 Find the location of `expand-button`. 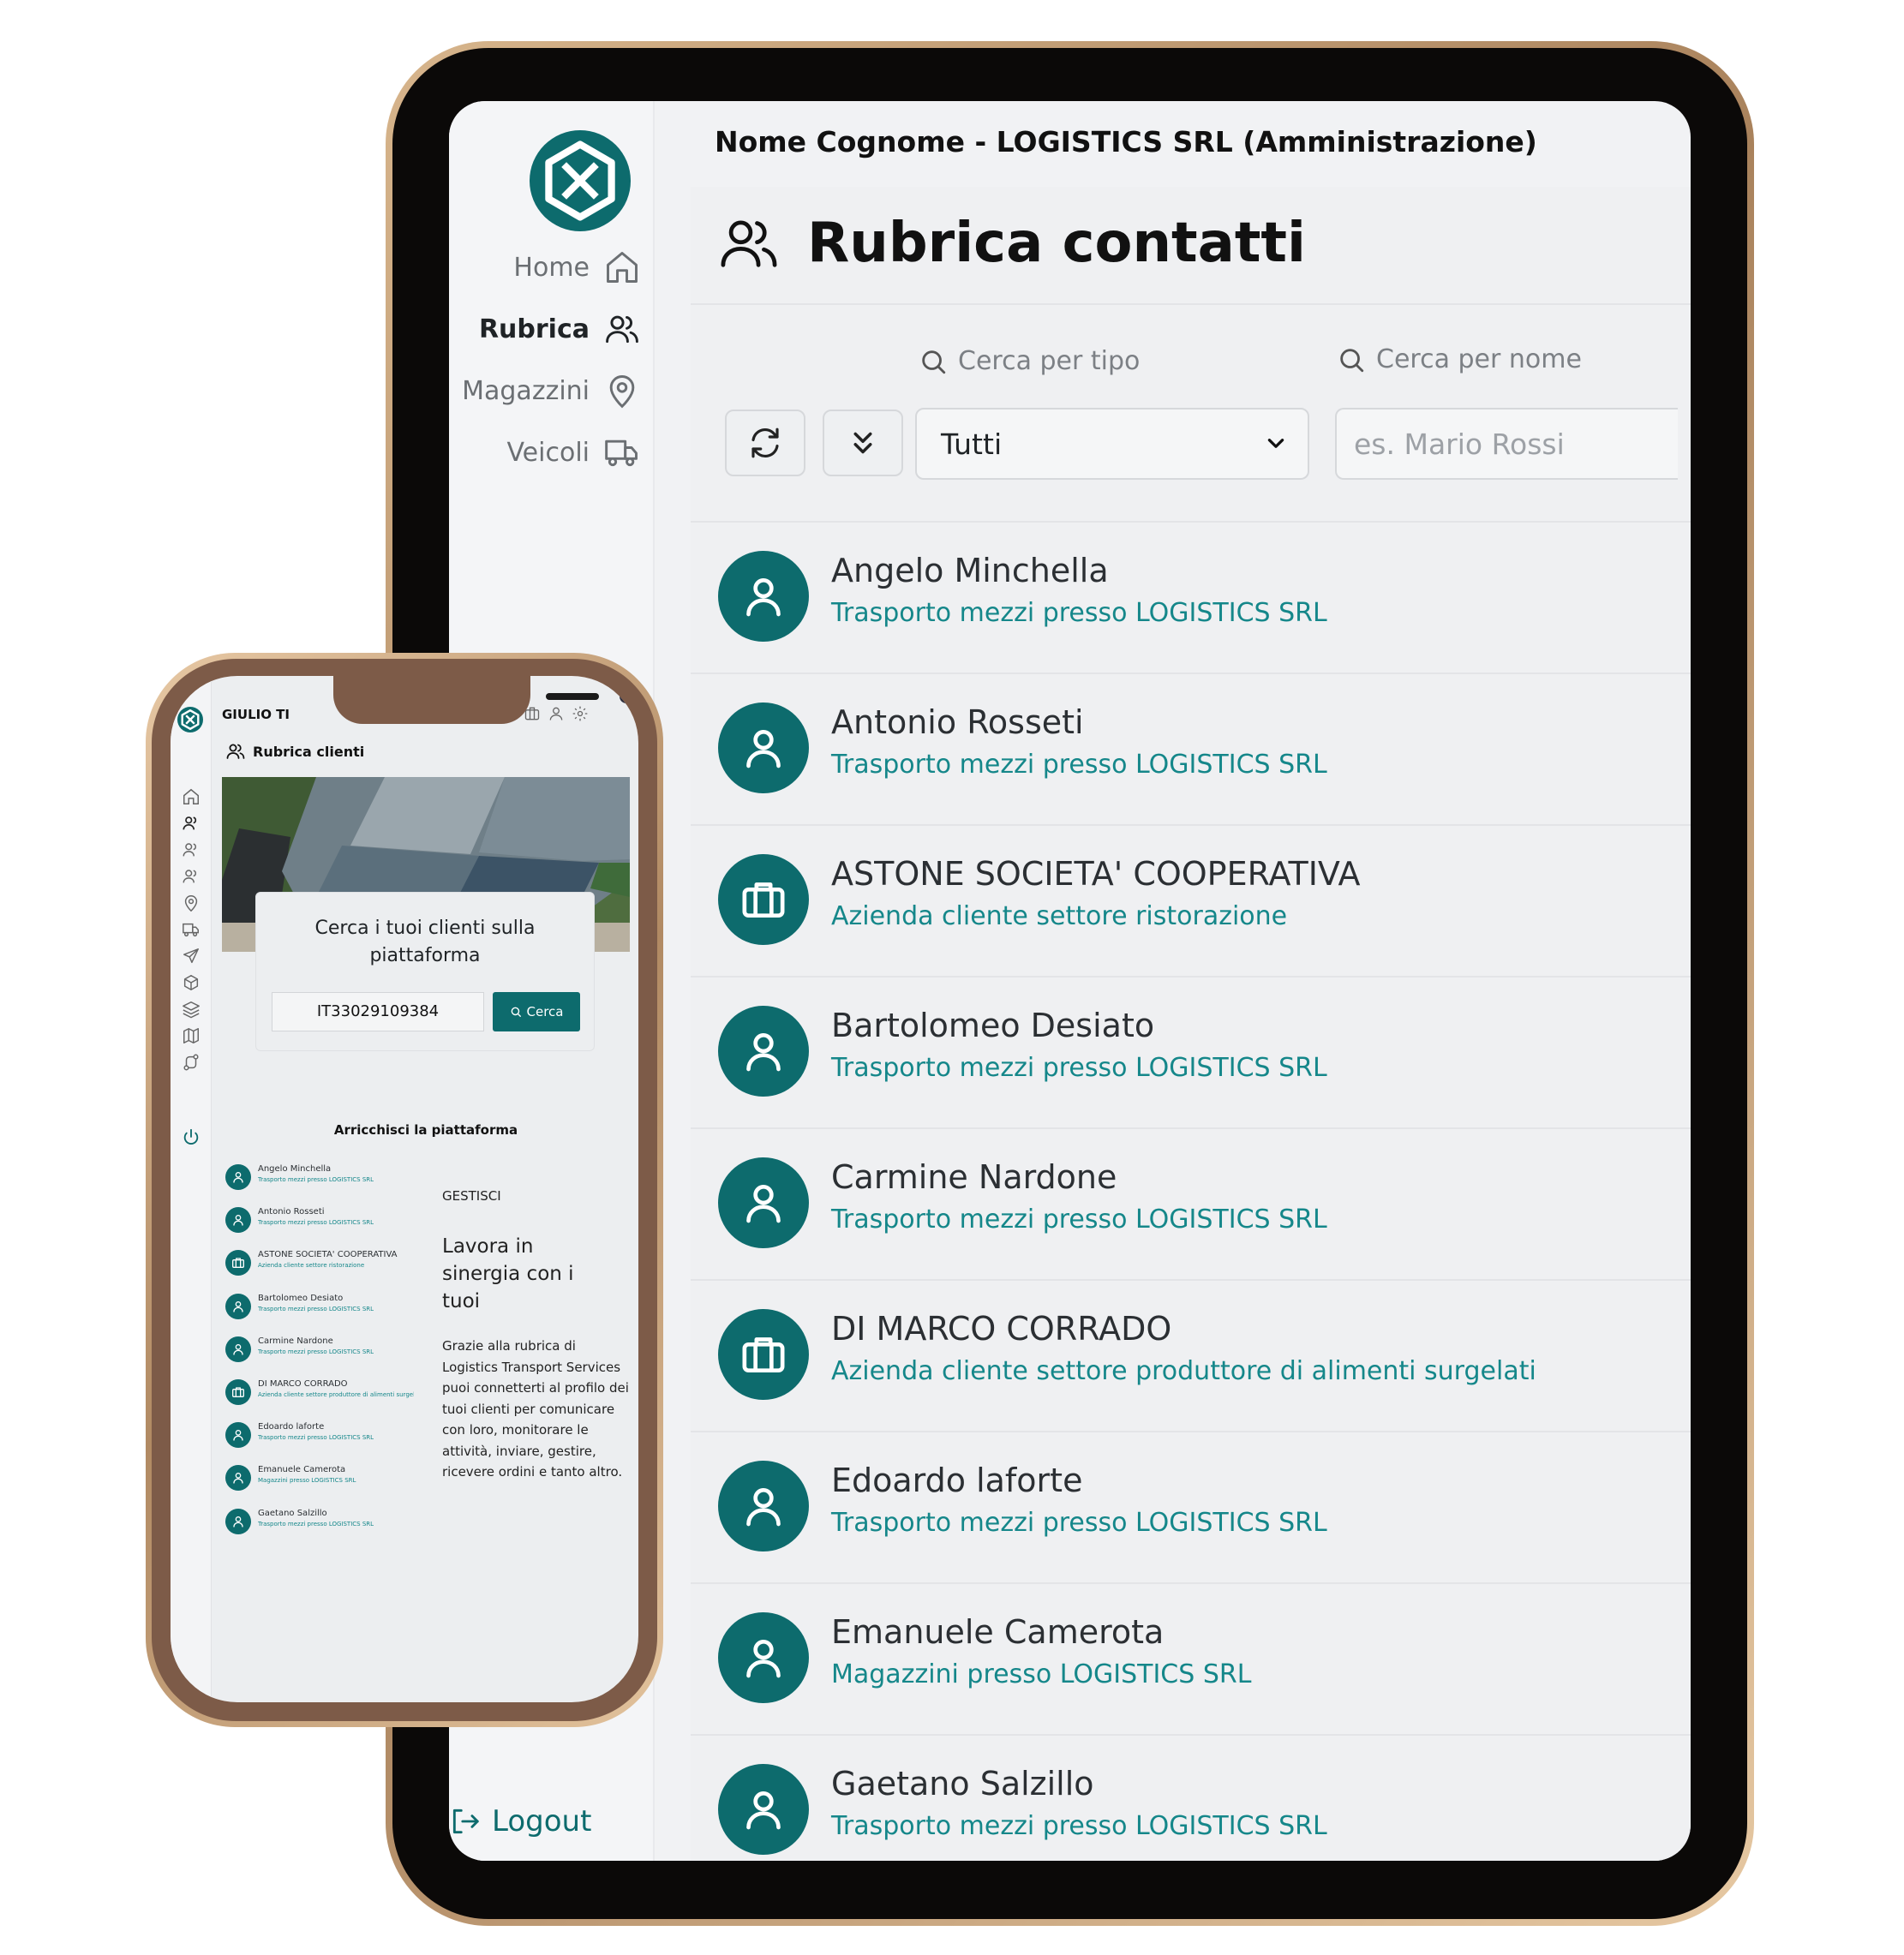

expand-button is located at coordinates (863, 443).